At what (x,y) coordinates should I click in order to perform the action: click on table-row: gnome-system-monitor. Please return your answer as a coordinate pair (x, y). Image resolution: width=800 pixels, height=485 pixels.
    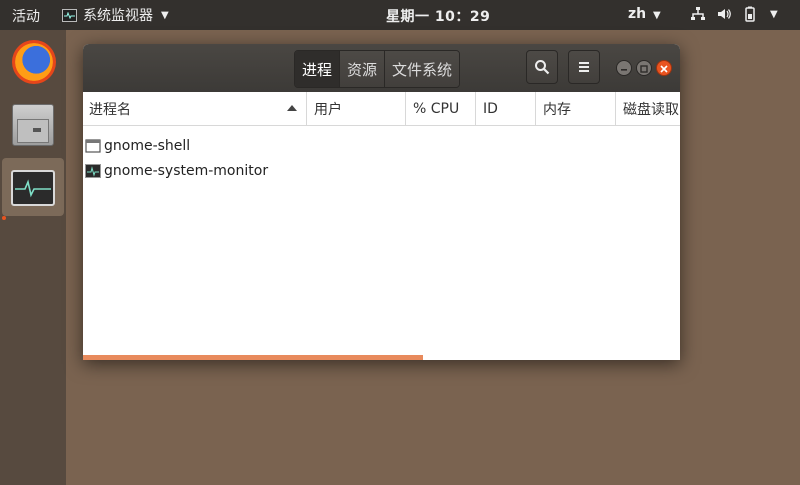
    Looking at the image, I should click on (381, 170).